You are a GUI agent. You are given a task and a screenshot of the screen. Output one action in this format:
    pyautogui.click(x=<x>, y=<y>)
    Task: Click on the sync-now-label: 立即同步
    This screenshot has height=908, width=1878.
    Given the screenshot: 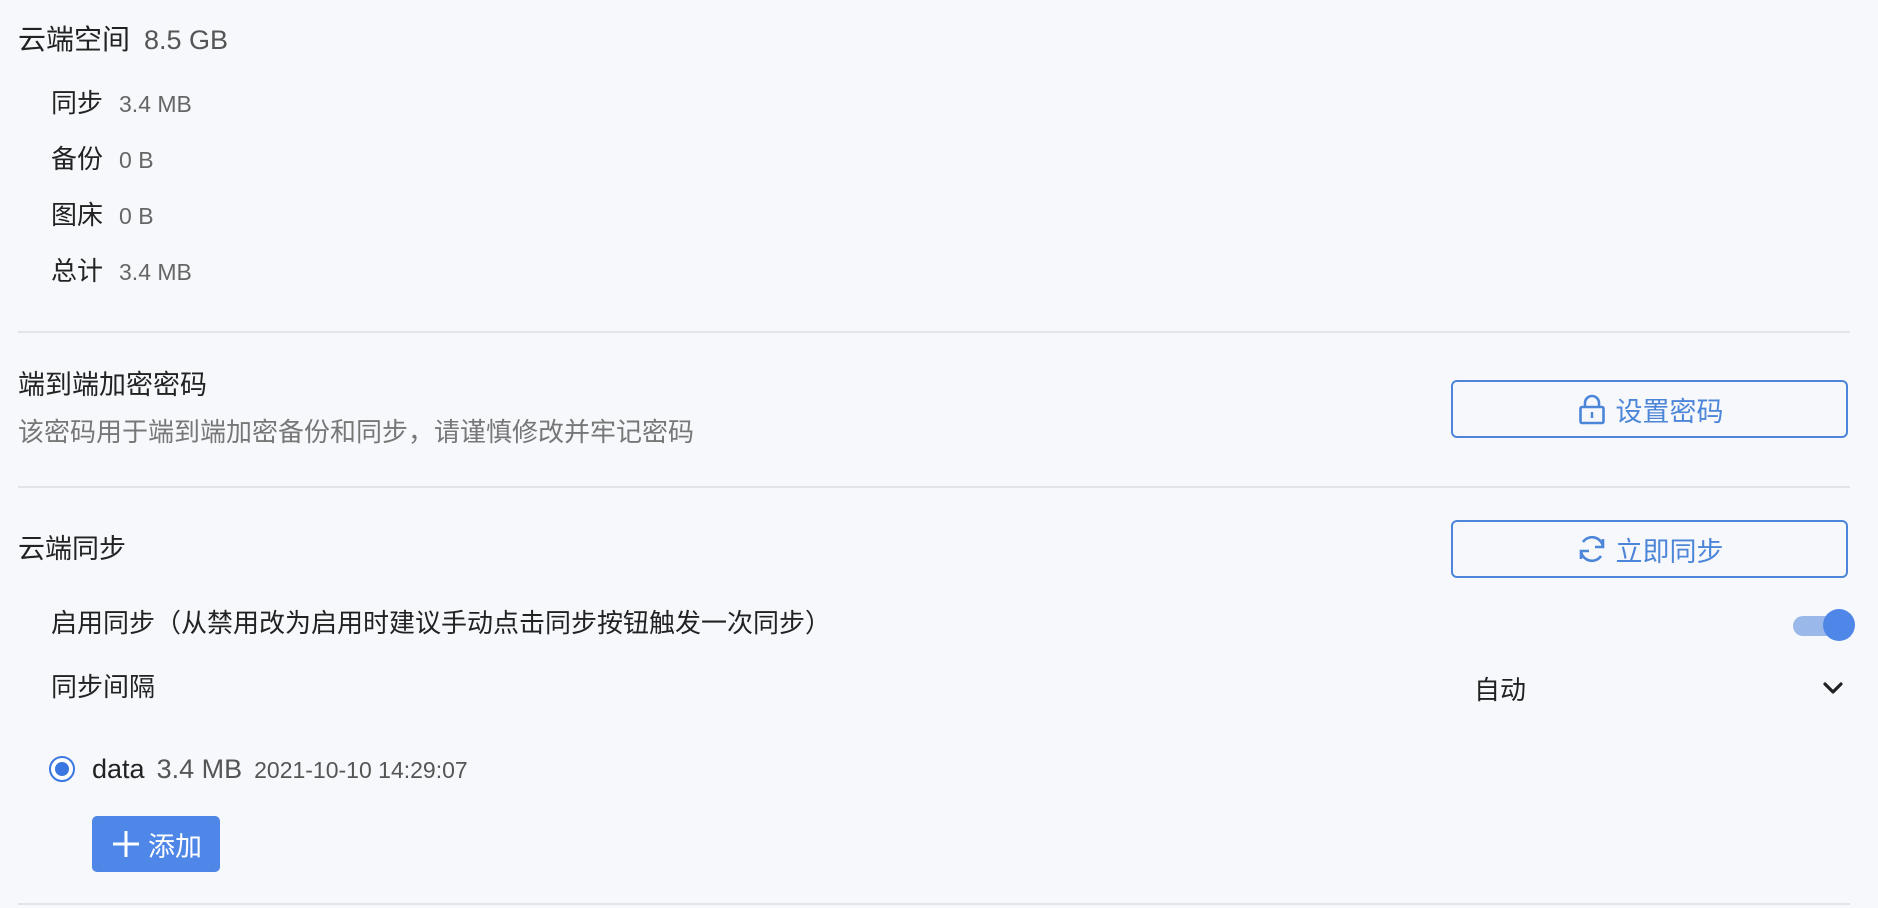 What is the action you would take?
    pyautogui.click(x=1669, y=551)
    